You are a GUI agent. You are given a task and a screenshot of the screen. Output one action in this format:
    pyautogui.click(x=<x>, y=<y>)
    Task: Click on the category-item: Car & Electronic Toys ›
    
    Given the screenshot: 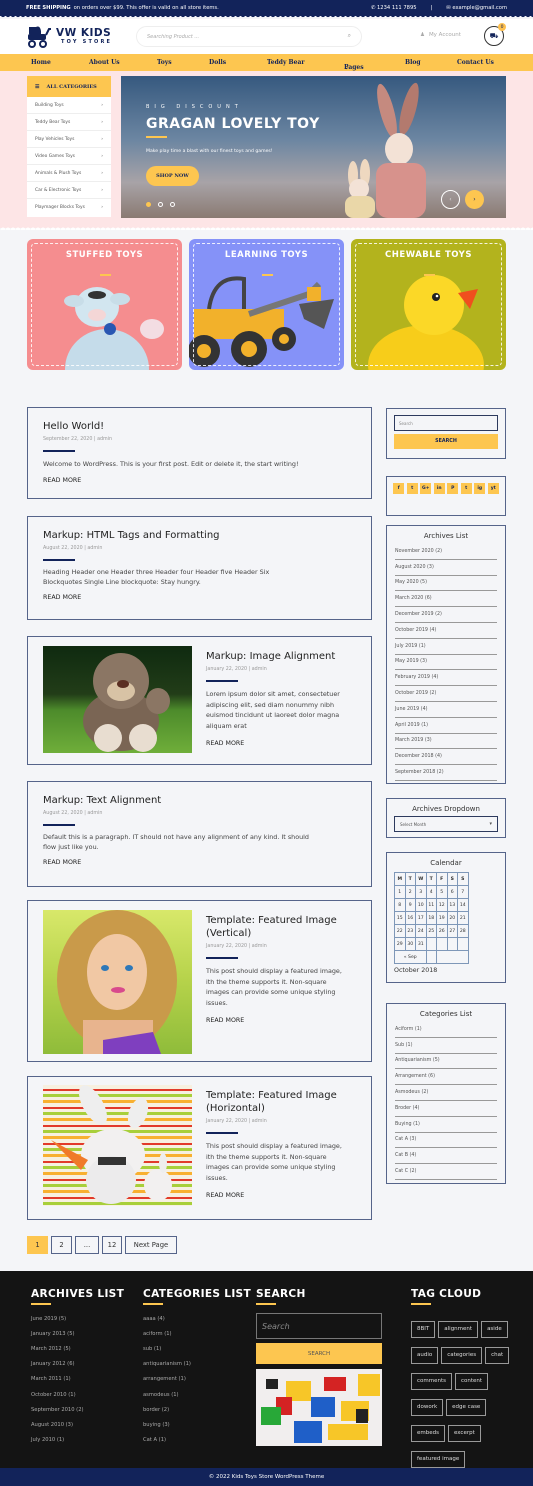 What is the action you would take?
    pyautogui.click(x=69, y=190)
    